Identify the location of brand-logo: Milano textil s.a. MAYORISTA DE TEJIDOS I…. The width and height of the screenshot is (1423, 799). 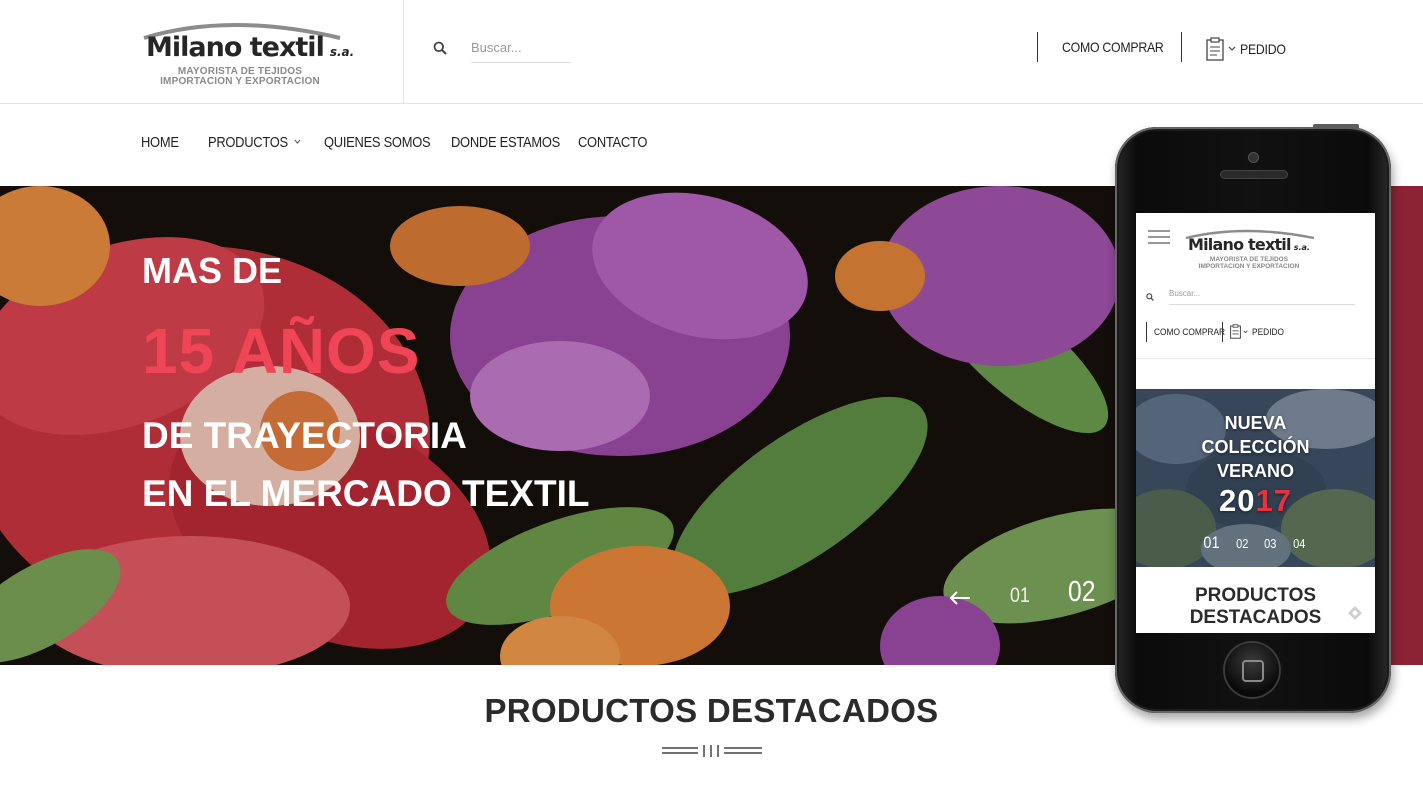
(247, 52).